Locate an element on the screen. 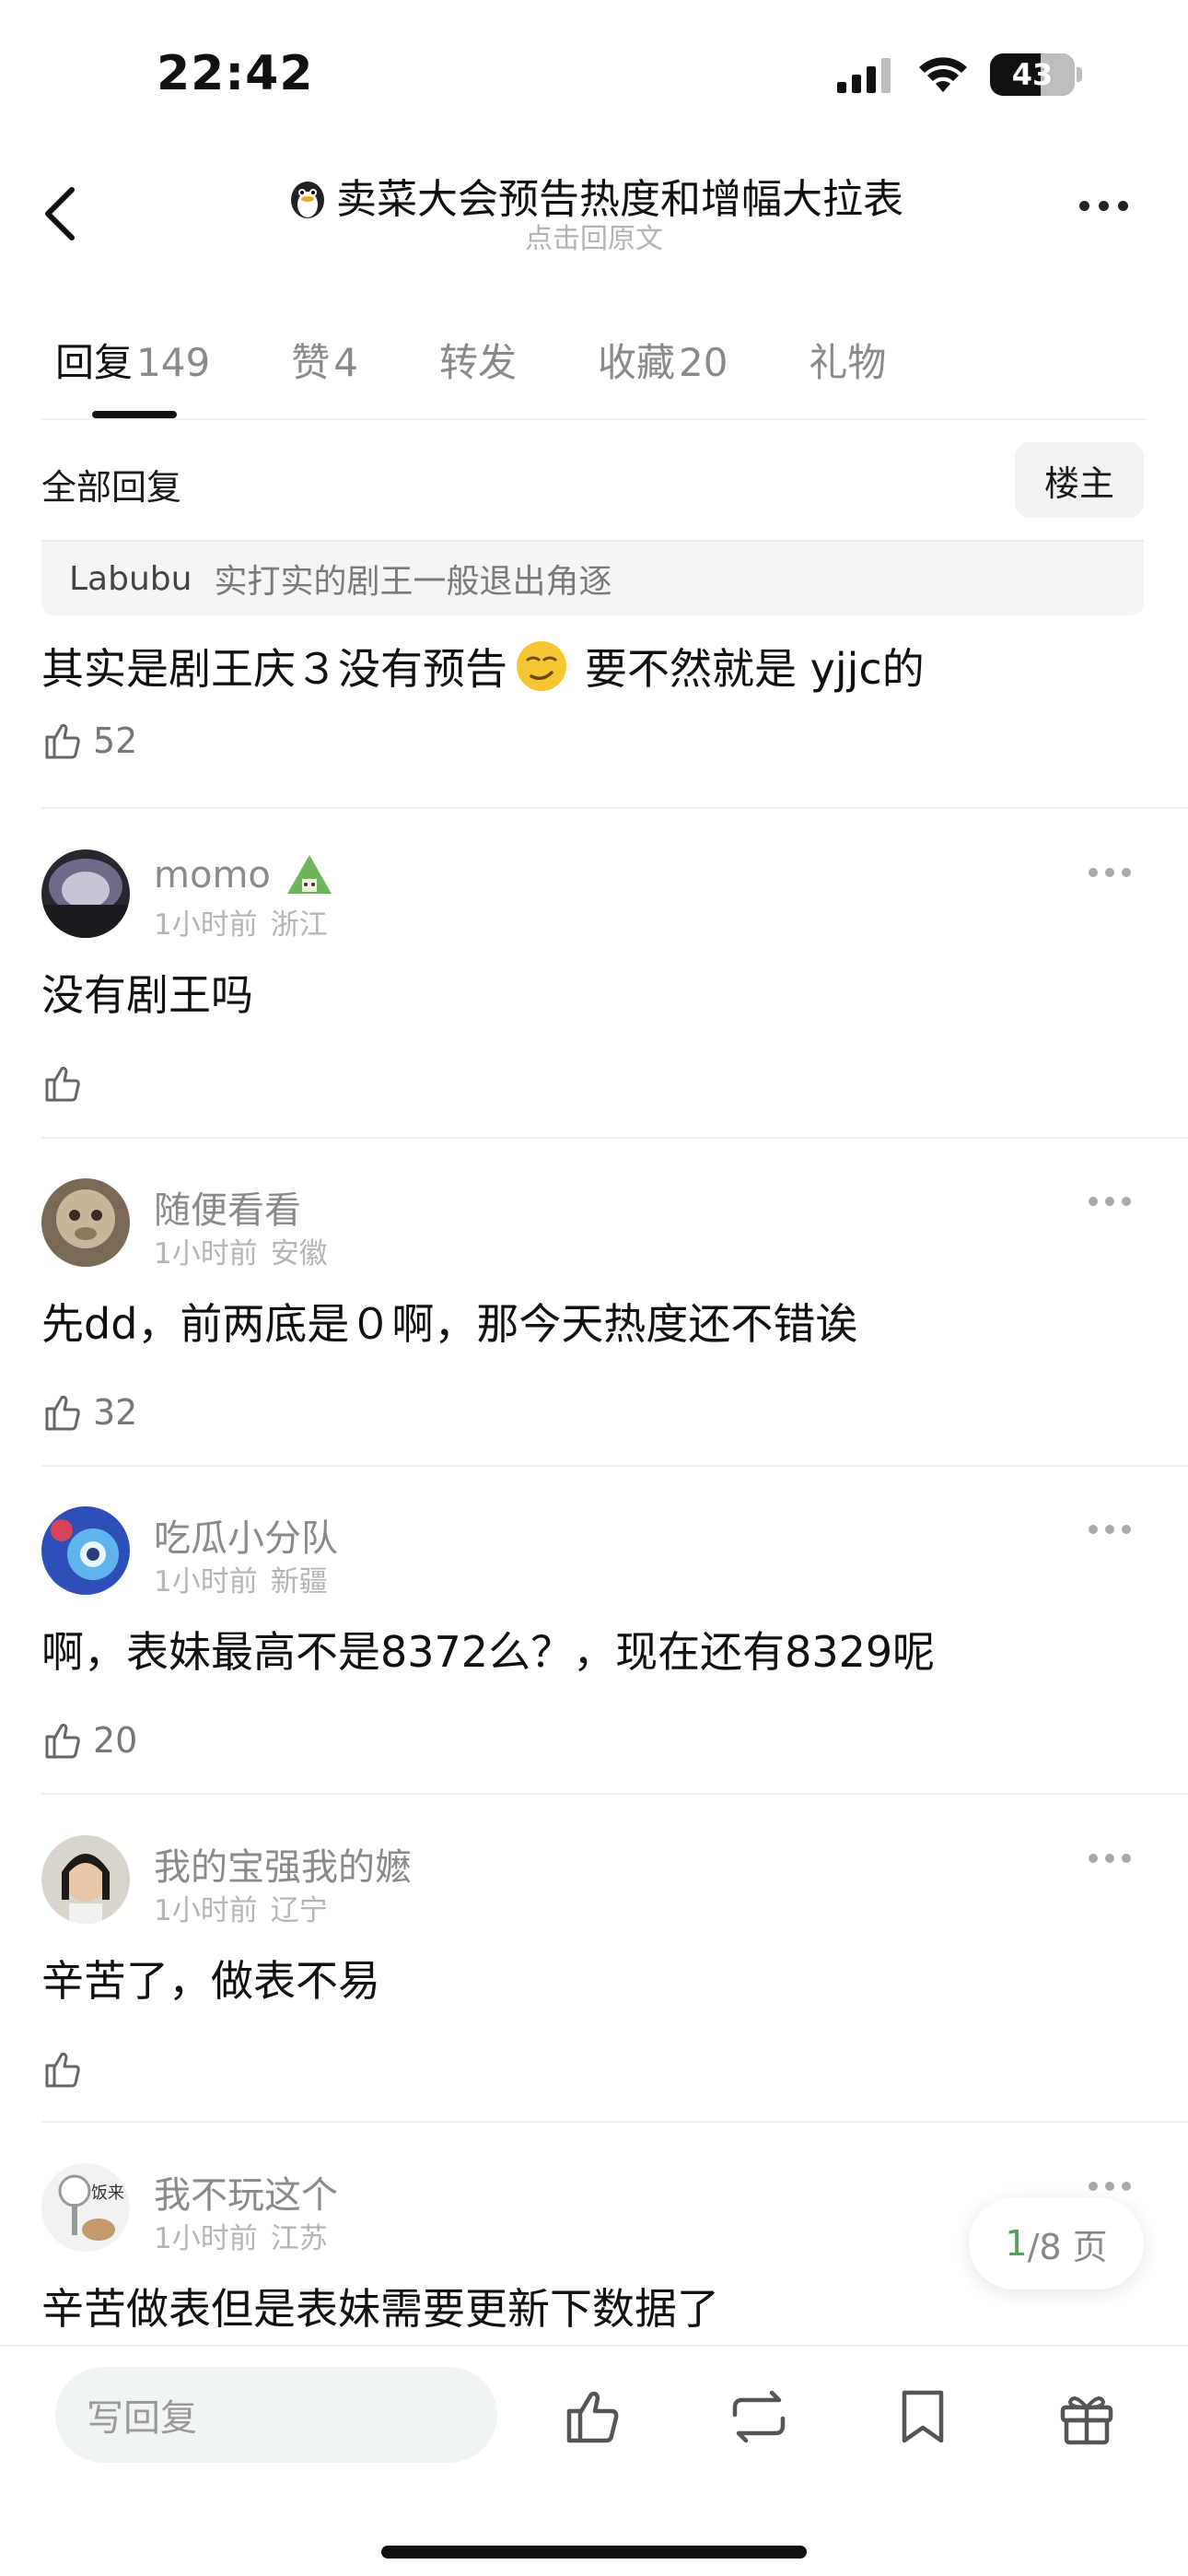 Image resolution: width=1188 pixels, height=2576 pixels. tab-reposts: 转发 is located at coordinates (478, 360).